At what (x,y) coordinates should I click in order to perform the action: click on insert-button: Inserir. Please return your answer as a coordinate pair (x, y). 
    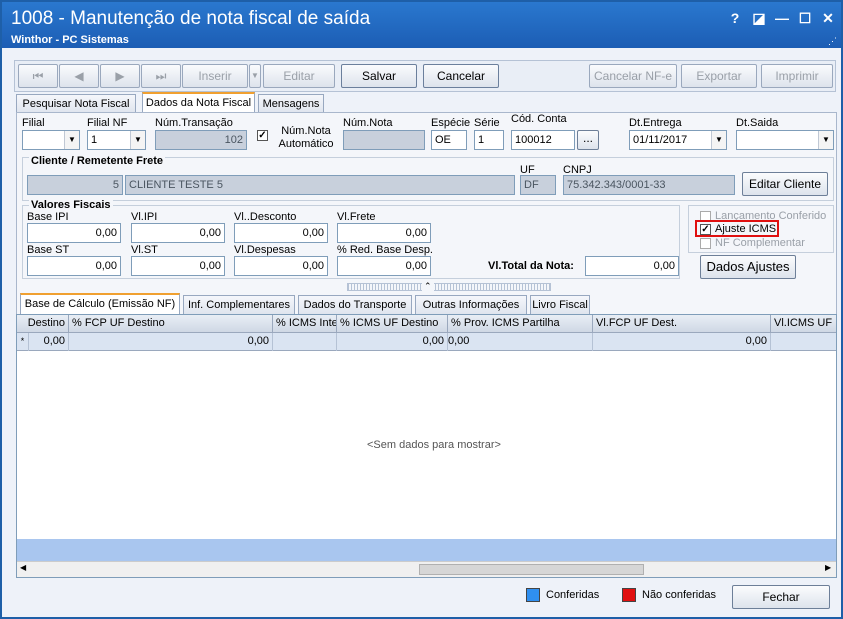
    Looking at the image, I should click on (215, 76).